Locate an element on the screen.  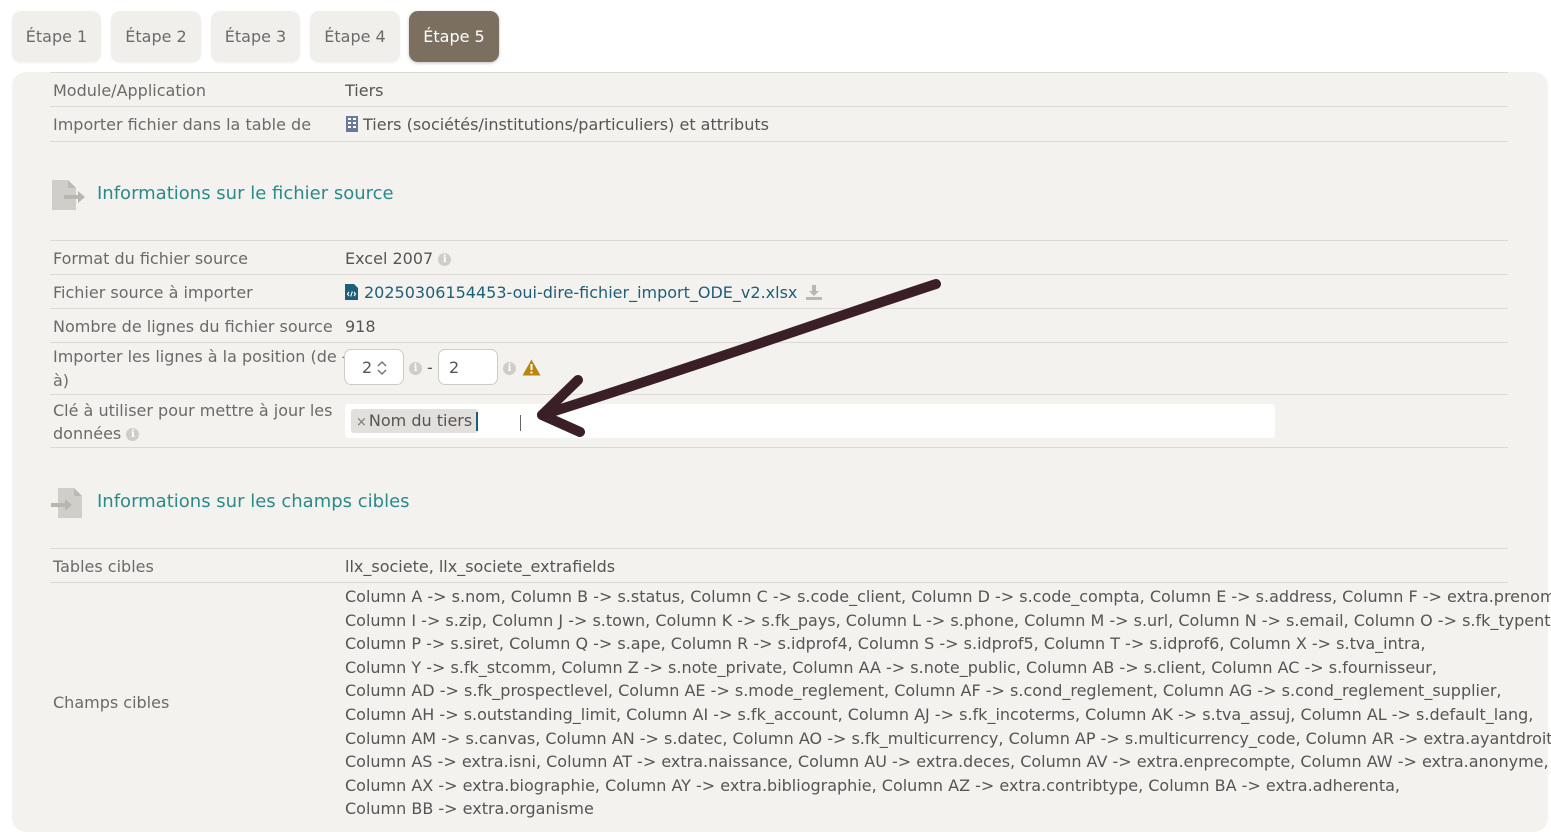
format-label: Format du fichier source is located at coordinates (150, 258).